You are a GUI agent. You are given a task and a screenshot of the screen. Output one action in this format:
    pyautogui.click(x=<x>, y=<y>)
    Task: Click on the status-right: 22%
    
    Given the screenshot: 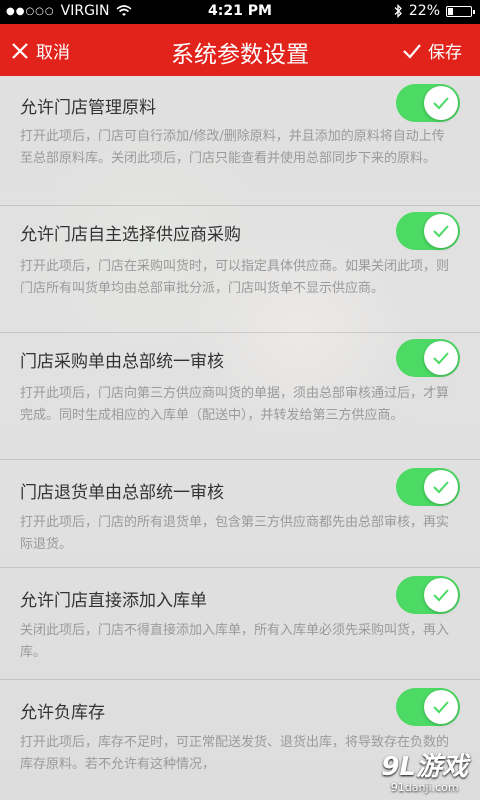 What is the action you would take?
    pyautogui.click(x=434, y=11)
    